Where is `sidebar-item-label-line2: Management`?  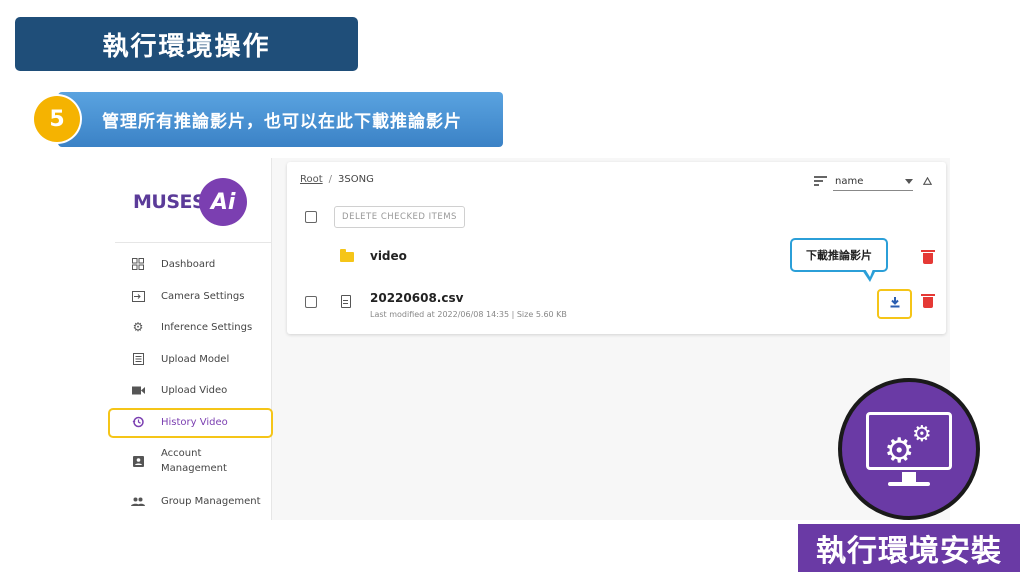 sidebar-item-label-line2: Management is located at coordinates (194, 468).